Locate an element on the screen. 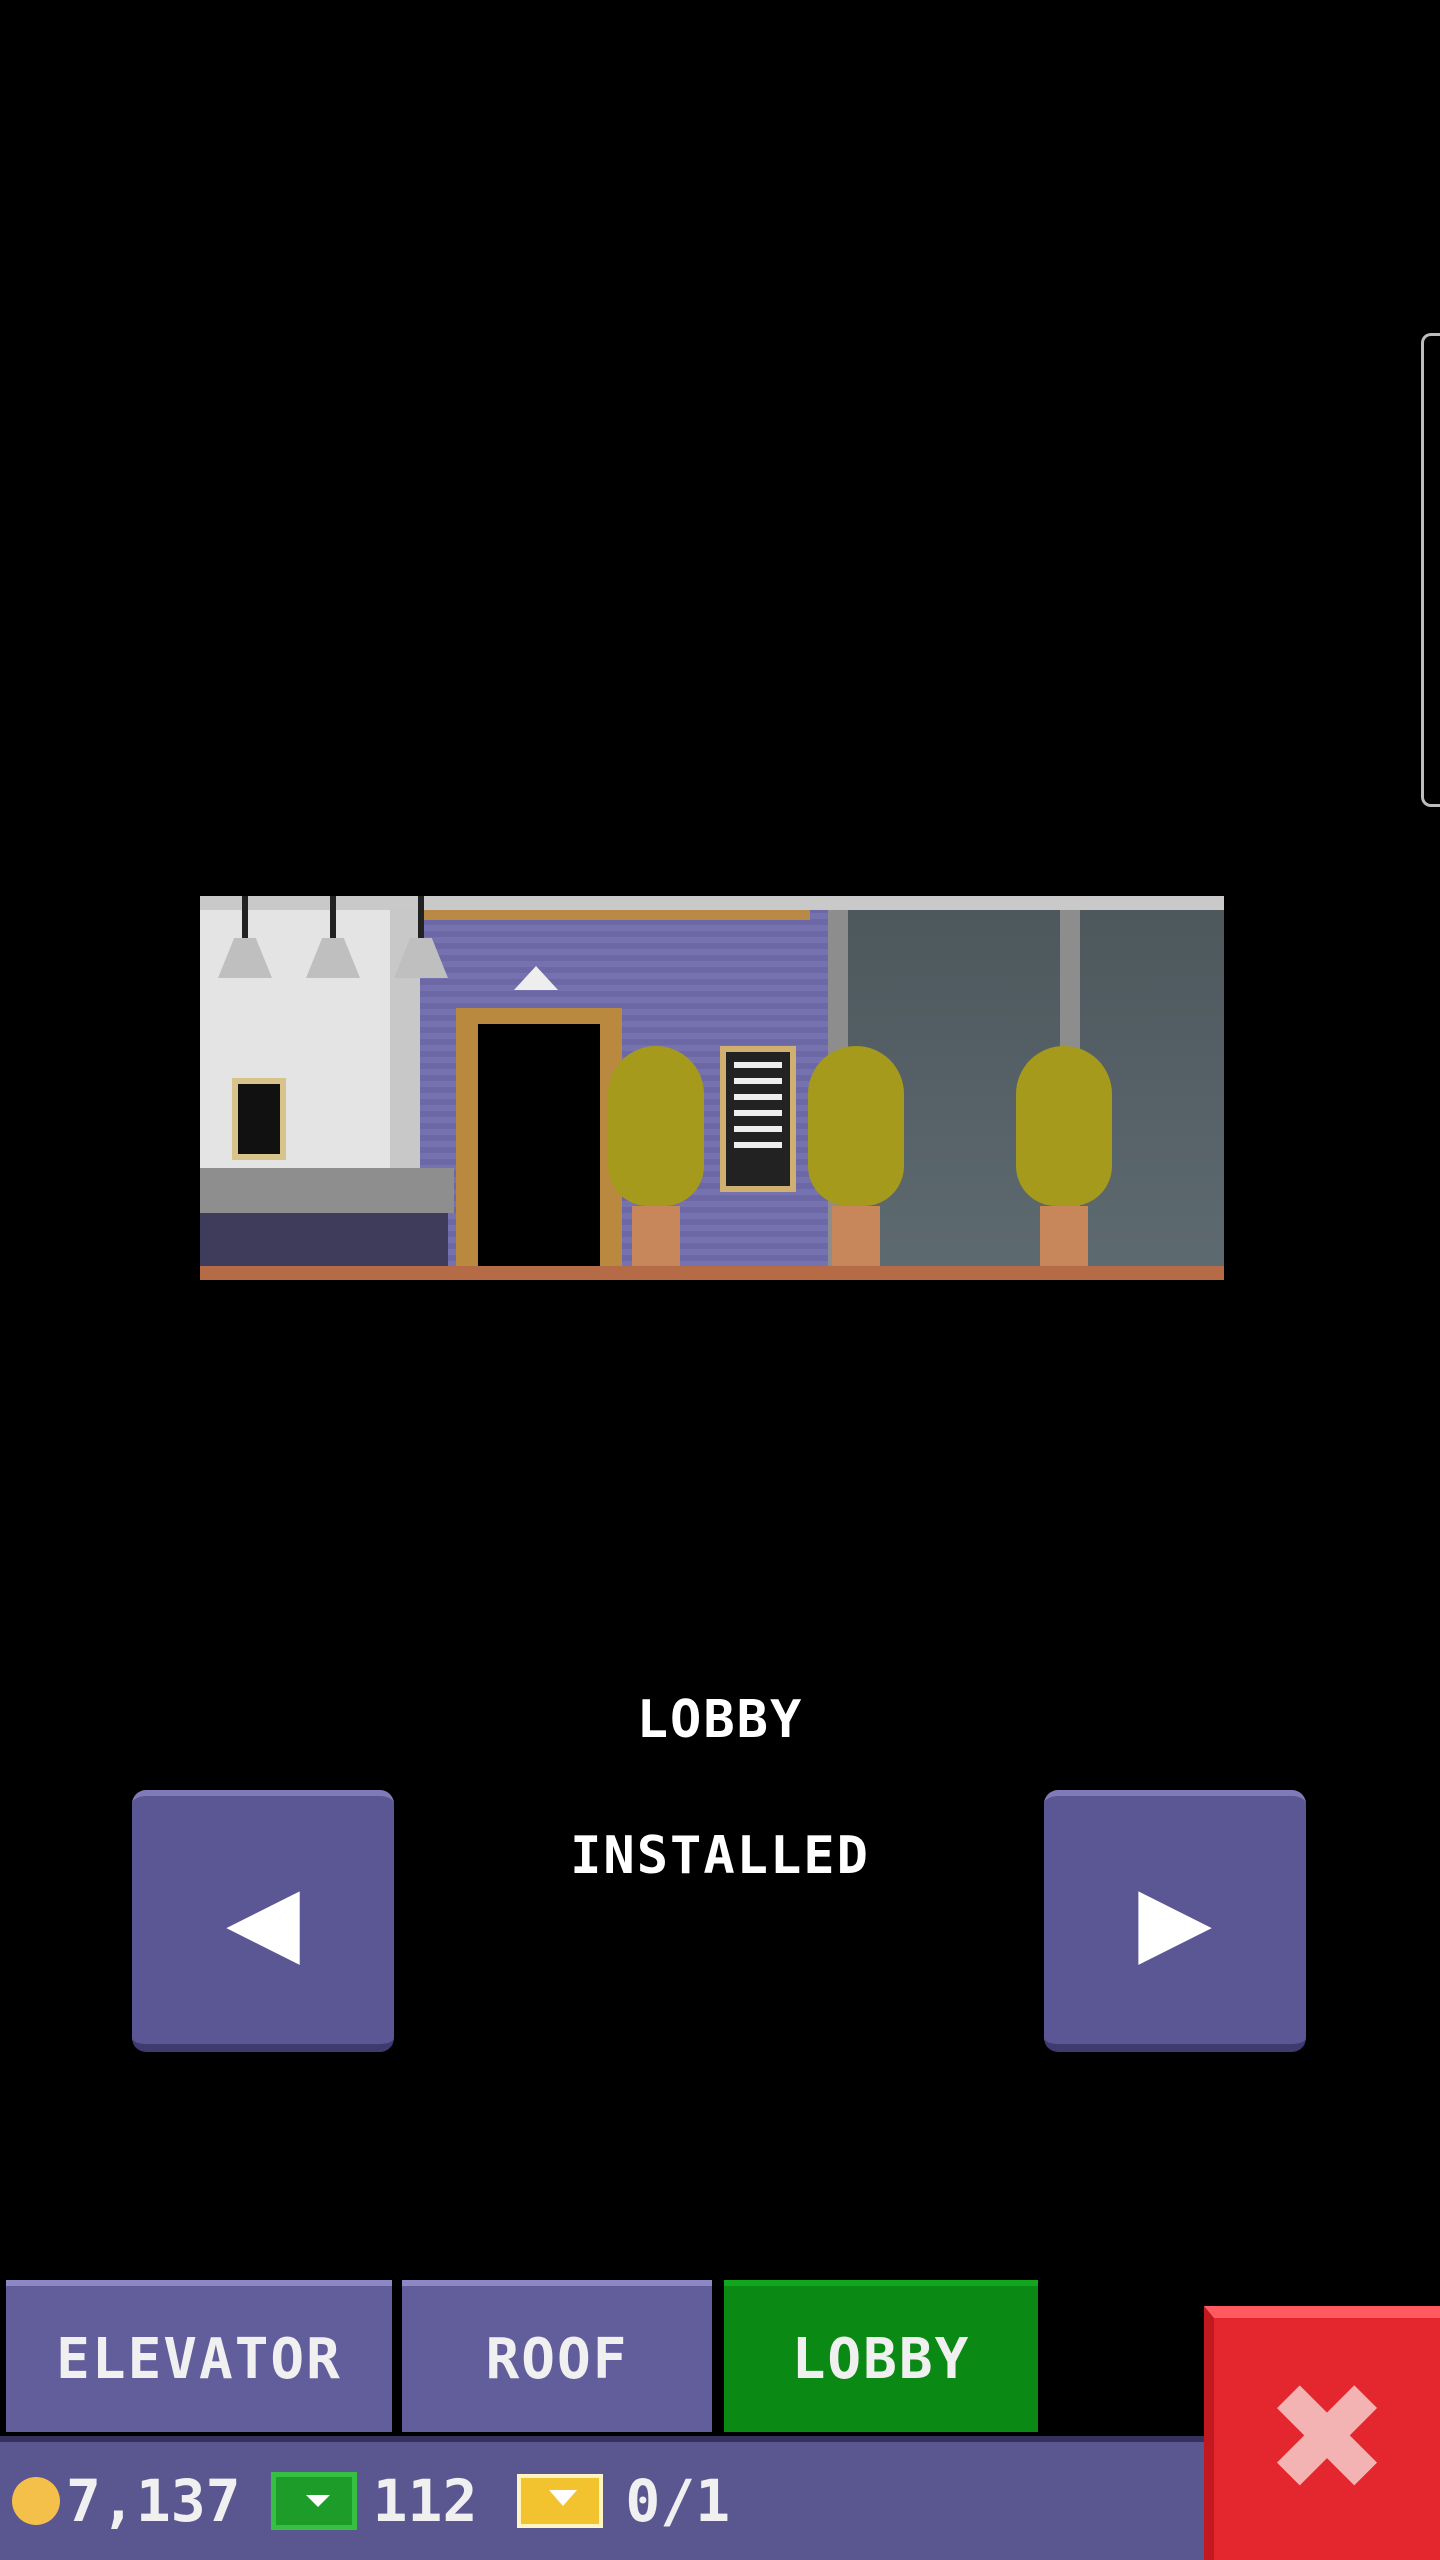  building-directory-icon is located at coordinates (758, 1119).